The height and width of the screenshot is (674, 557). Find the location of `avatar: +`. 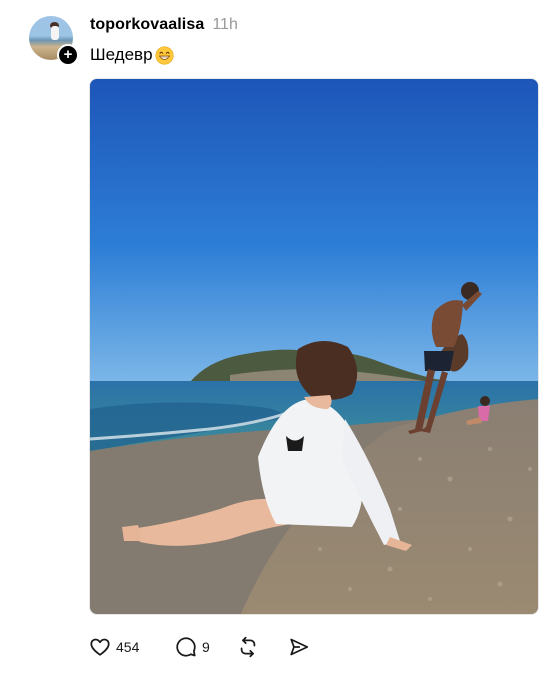

avatar: + is located at coordinates (54, 41).